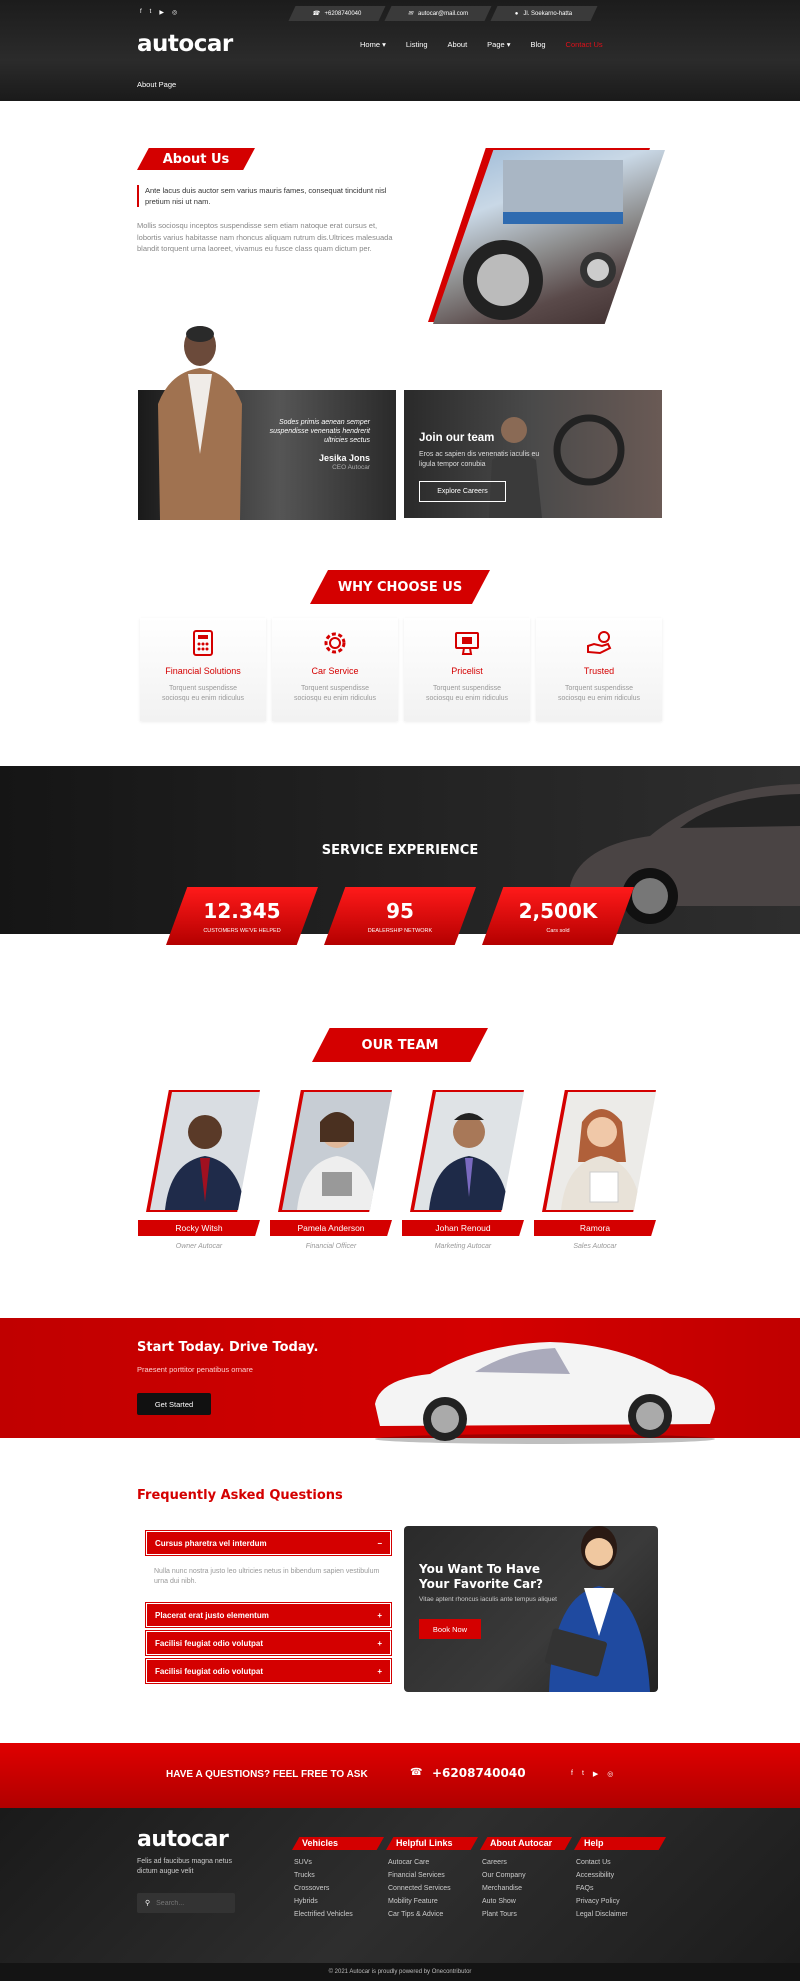  I want to click on gear-icon, so click(335, 643).